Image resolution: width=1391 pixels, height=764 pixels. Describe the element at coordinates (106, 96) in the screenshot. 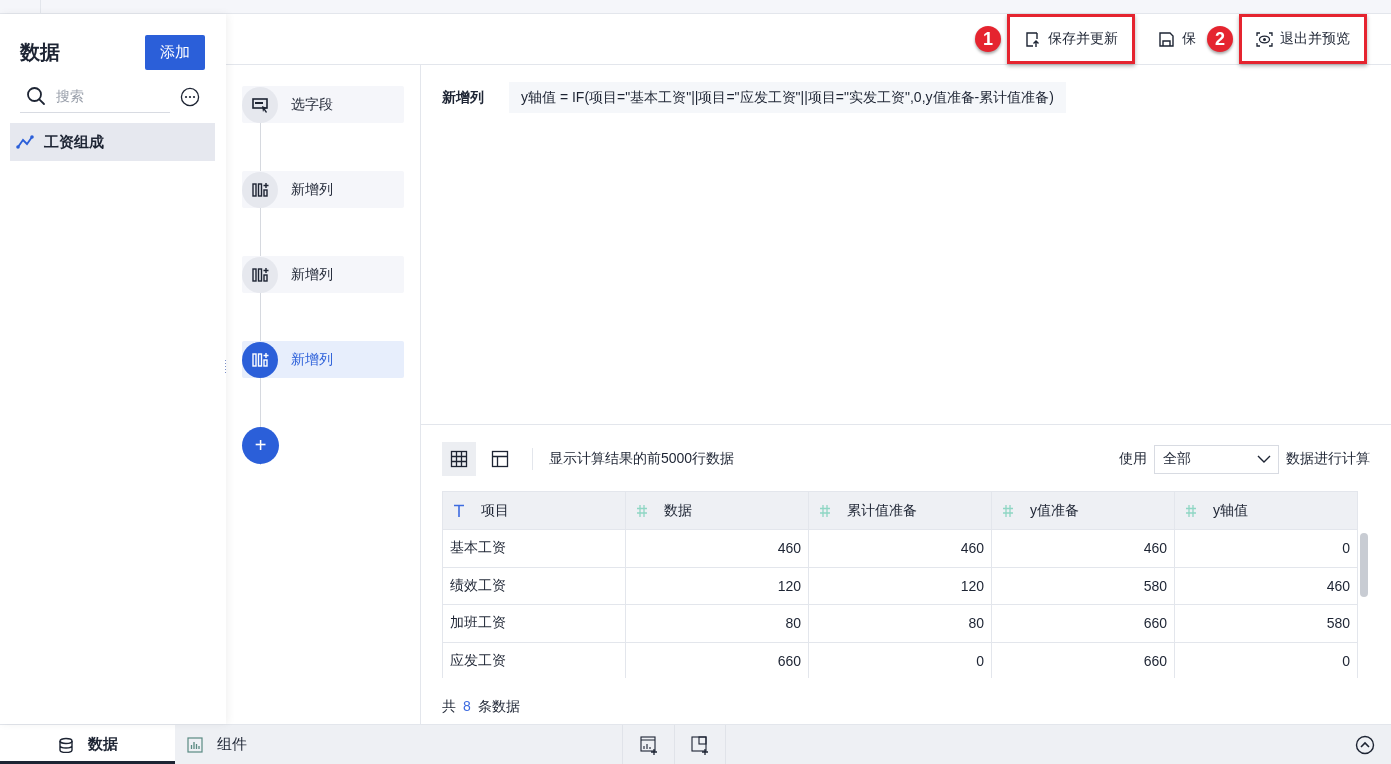

I see `search-field: 搜索` at that location.